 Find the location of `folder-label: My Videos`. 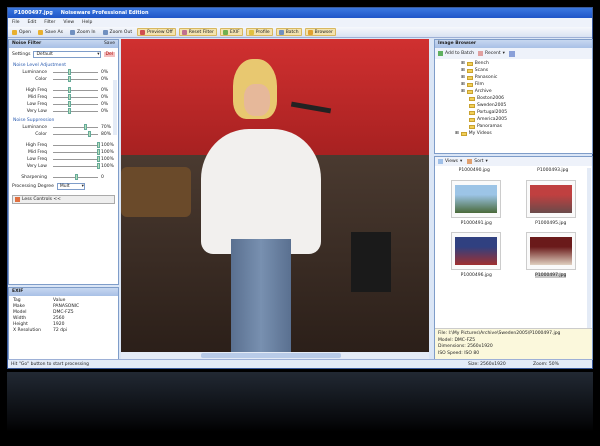

folder-label: My Videos is located at coordinates (480, 133).